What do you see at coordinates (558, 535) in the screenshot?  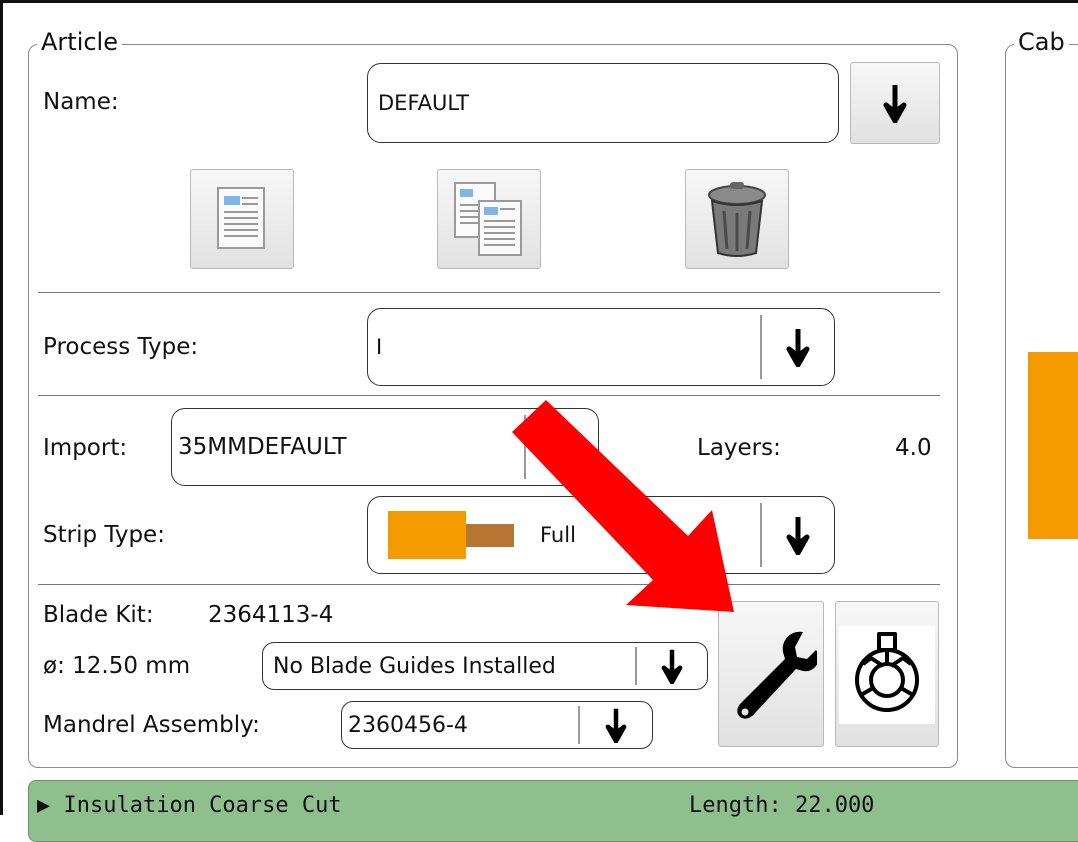 I see `strip-type-value: Full` at bounding box center [558, 535].